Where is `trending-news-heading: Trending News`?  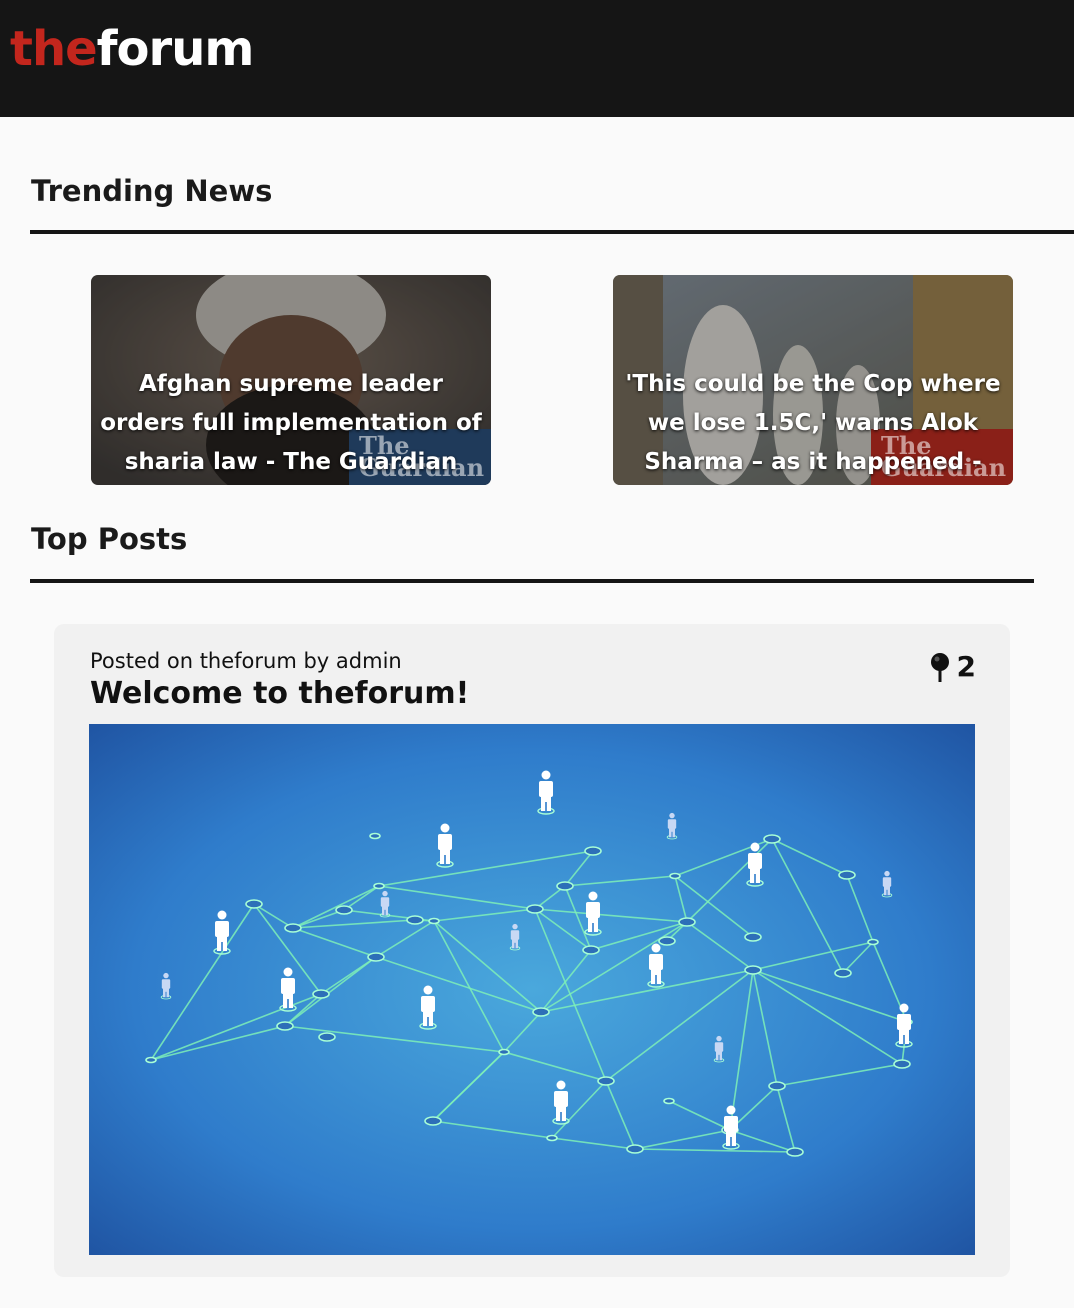
trending-news-heading: Trending News is located at coordinates (152, 191).